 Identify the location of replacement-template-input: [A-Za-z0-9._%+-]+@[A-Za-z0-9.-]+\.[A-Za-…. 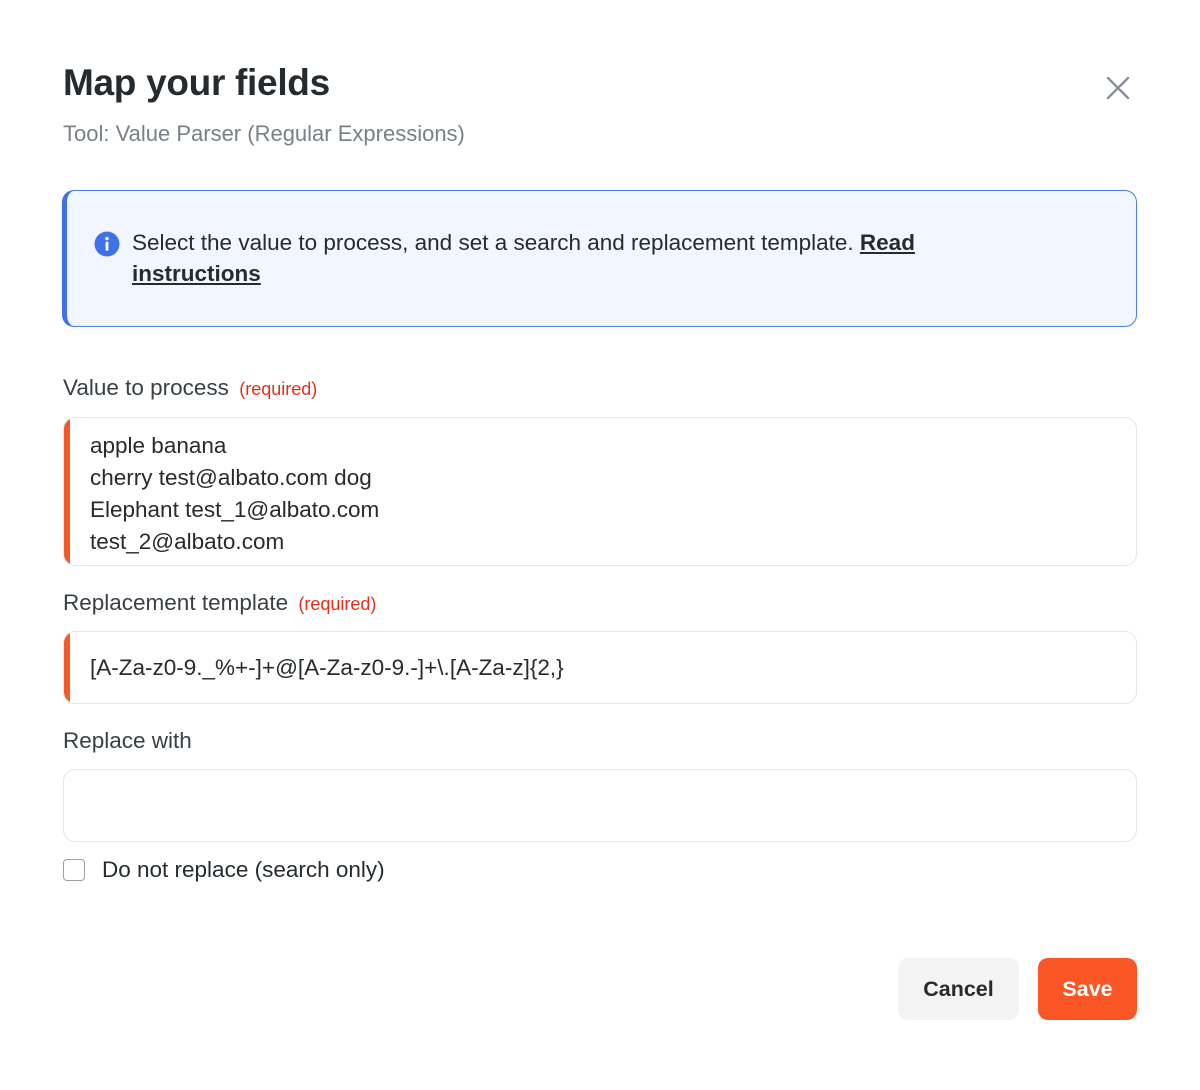
(600, 667).